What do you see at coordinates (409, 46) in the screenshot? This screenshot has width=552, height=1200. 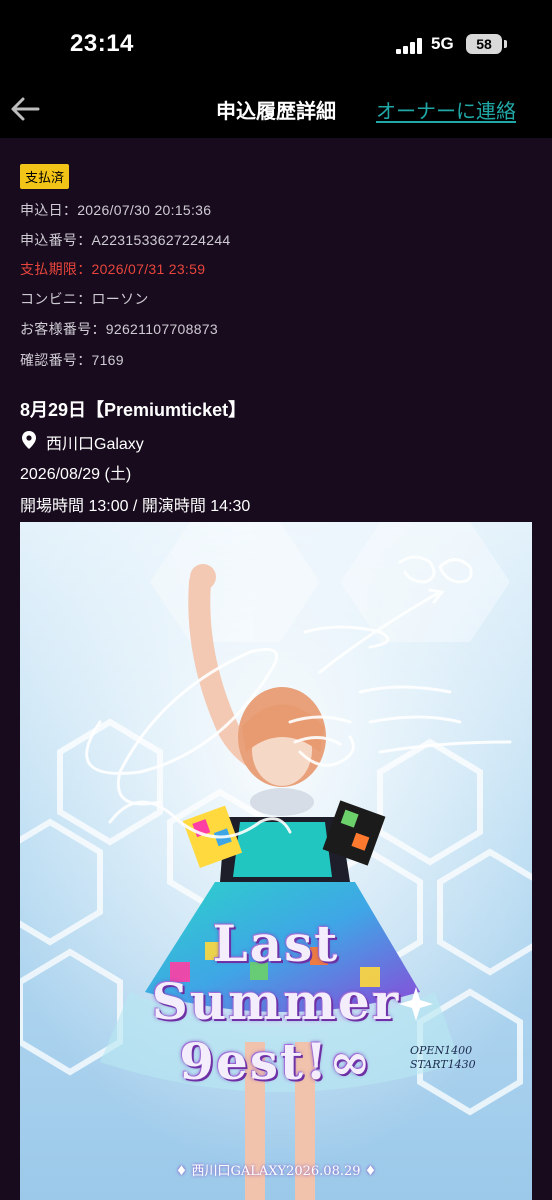 I see `signal-icon` at bounding box center [409, 46].